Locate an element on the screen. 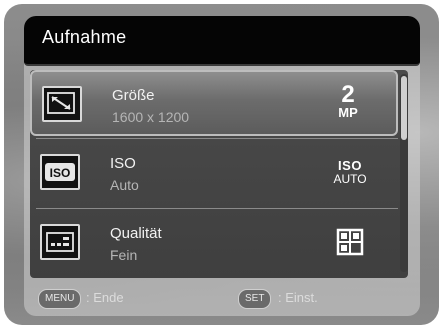  menu-item-value: Fein is located at coordinates (124, 255).